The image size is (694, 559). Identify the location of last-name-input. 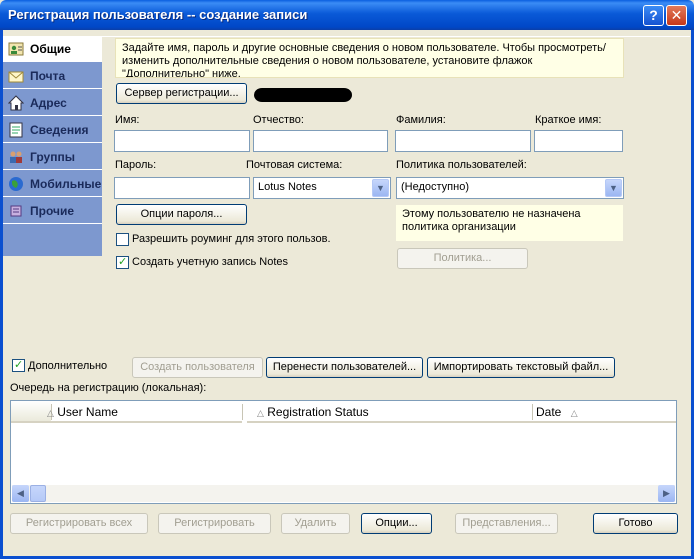
(463, 141).